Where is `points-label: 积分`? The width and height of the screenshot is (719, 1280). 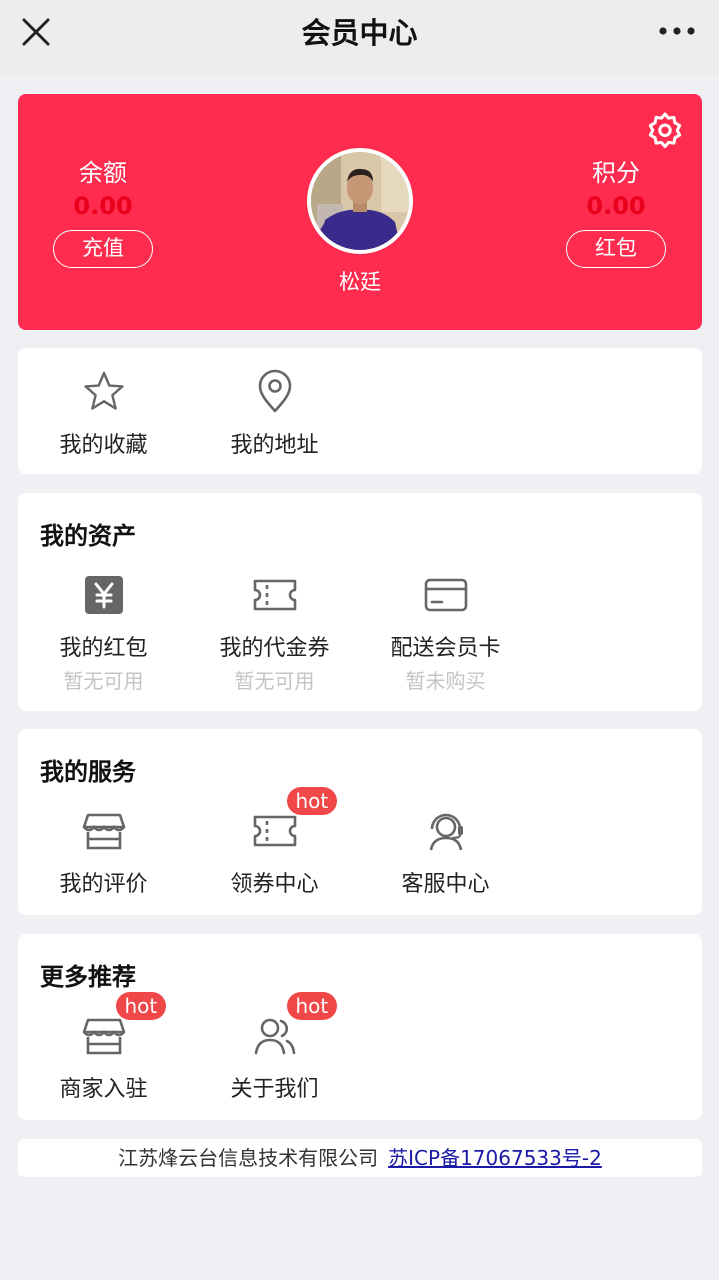
points-label: 积分 is located at coordinates (616, 173).